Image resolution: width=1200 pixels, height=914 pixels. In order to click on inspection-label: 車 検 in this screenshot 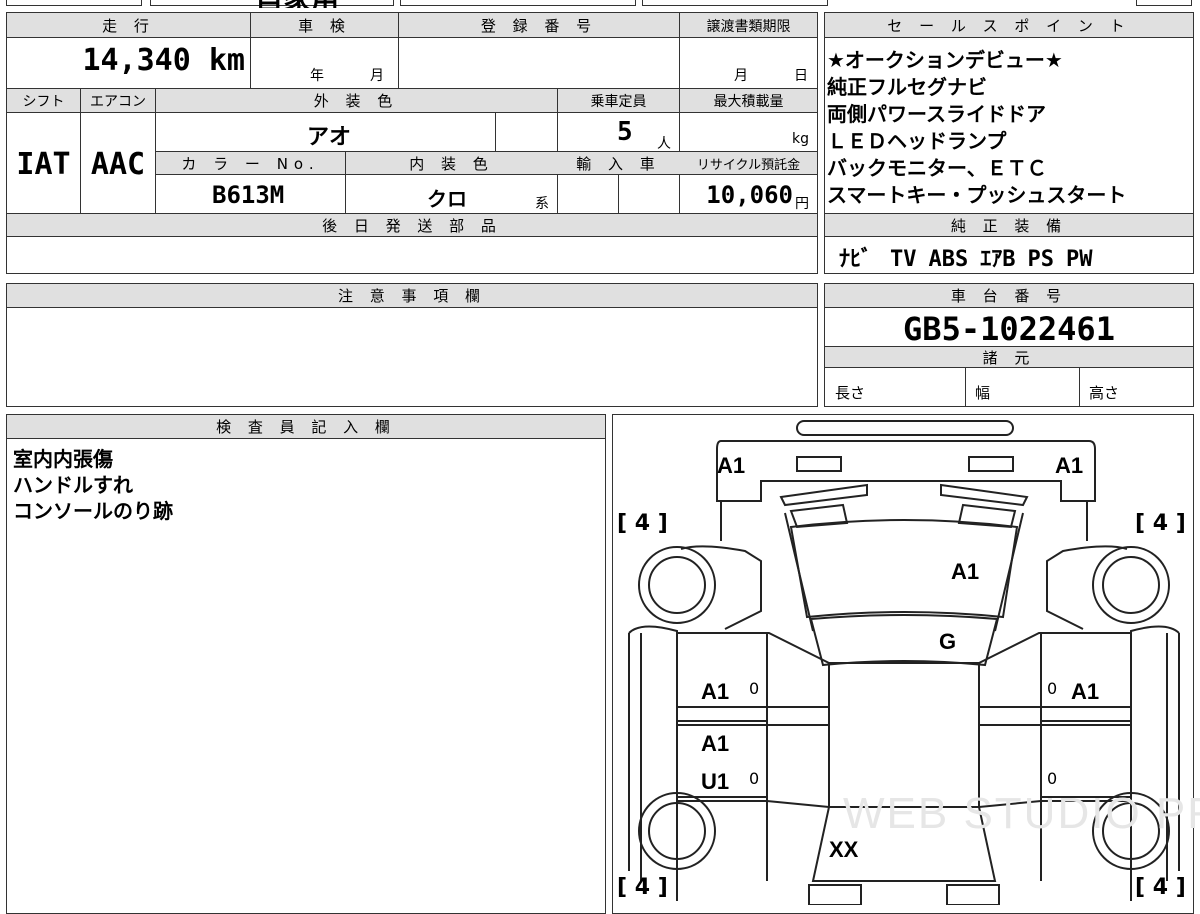, I will do `click(324, 25)`.